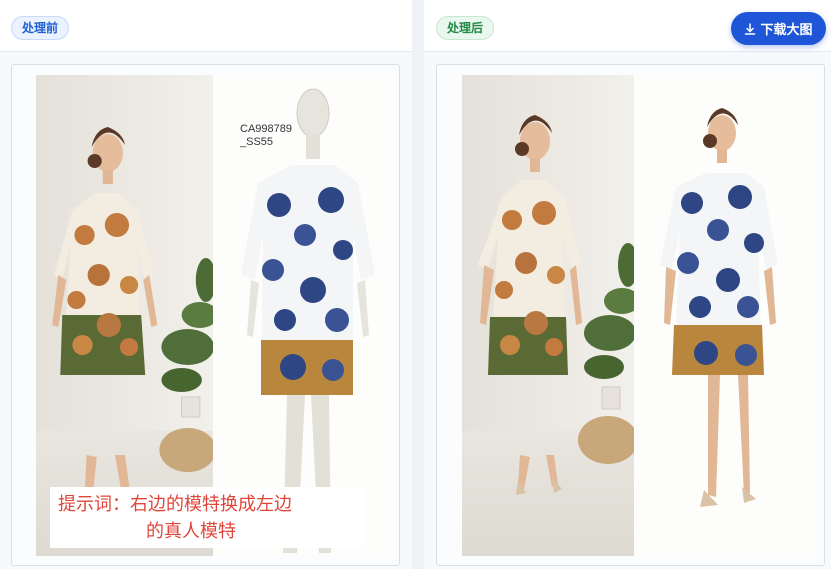 The width and height of the screenshot is (831, 569). Describe the element at coordinates (266, 135) in the screenshot. I see `sku-label: CA998789 _SS55` at that location.